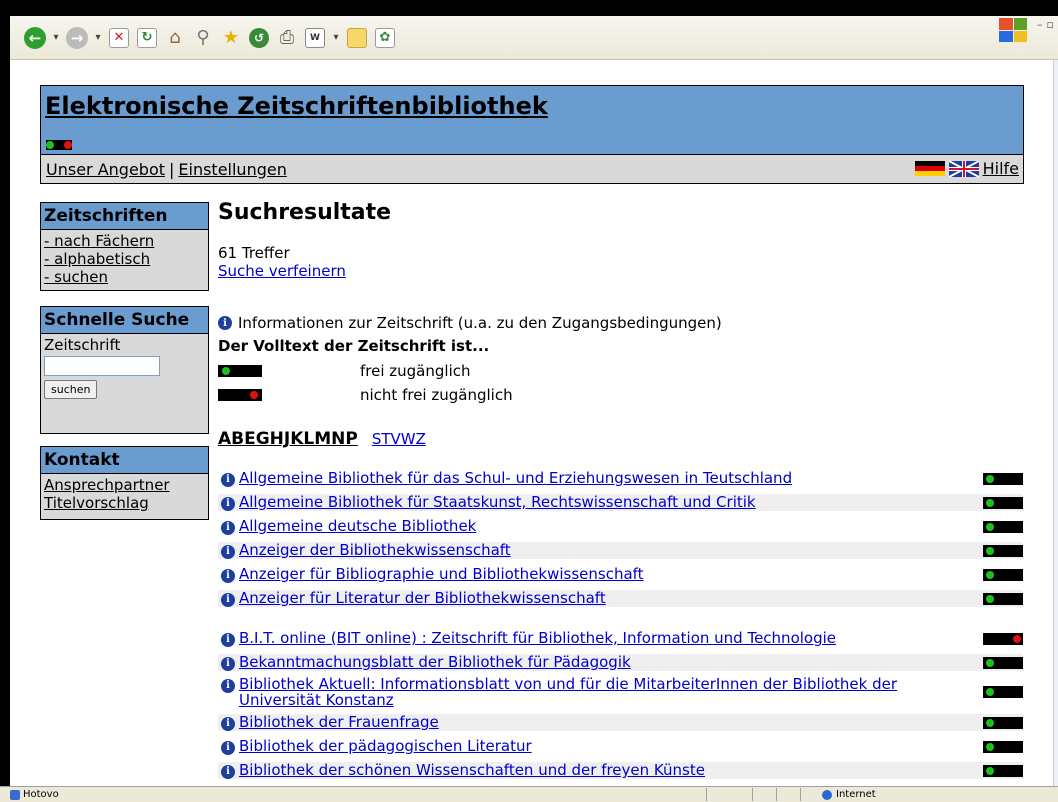 The height and width of the screenshot is (802, 1058). Describe the element at coordinates (124, 259) in the screenshot. I see `journals-alphabetical-link: - alphabetisch` at that location.